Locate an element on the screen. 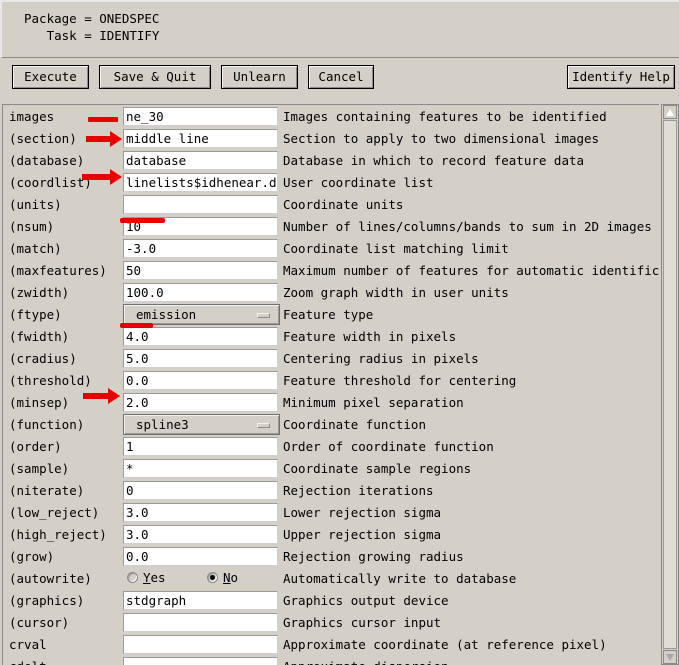 This screenshot has height=665, width=679. parameter-row: (units) Coordinate units is located at coordinates (331, 205).